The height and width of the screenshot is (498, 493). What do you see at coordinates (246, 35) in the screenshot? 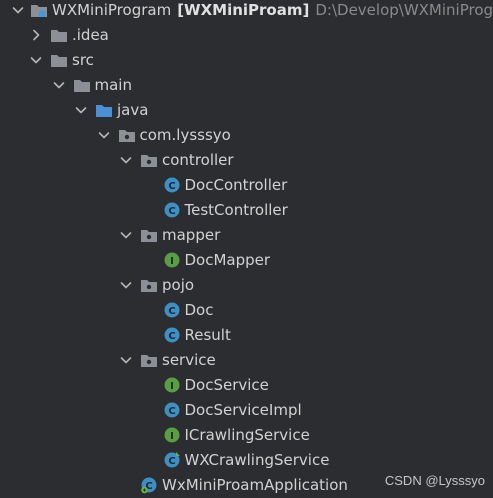
I see `tree-row--idea: .idea` at bounding box center [246, 35].